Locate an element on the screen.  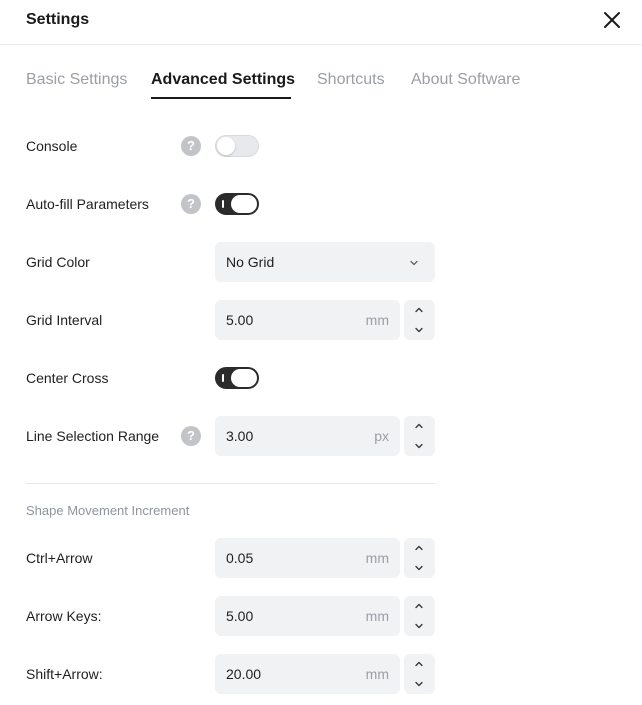
ctrl-arrow-label: Ctrl+Arrow is located at coordinates (59, 558).